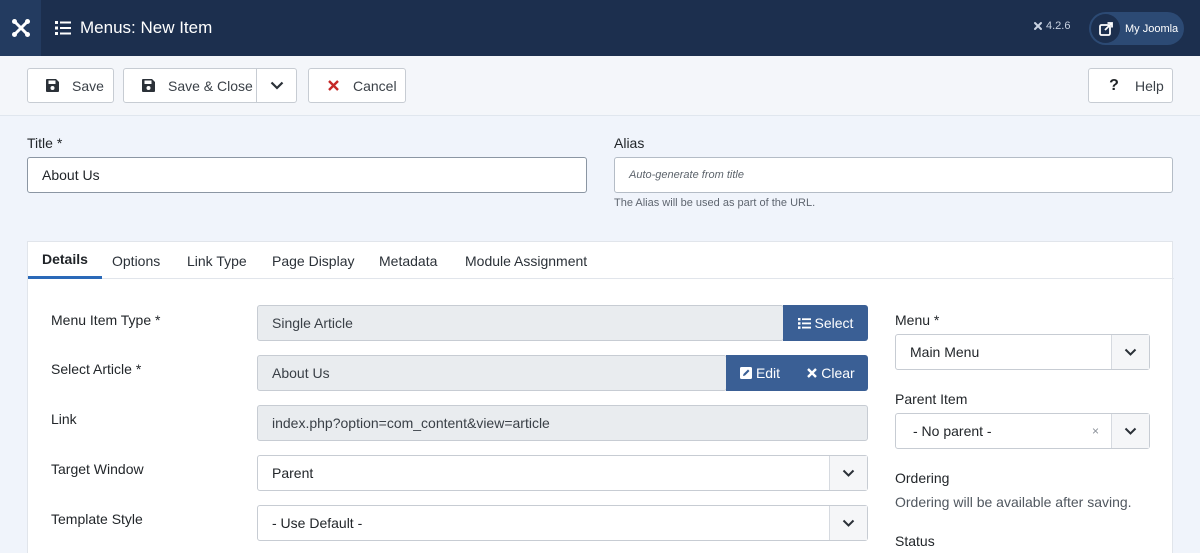 Image resolution: width=1200 pixels, height=553 pixels. What do you see at coordinates (1105, 28) in the screenshot?
I see `external-link-icon` at bounding box center [1105, 28].